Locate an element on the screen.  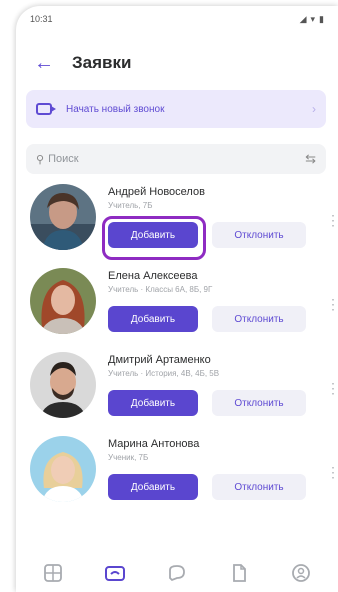
add-button-highlight is located at coordinates (154, 238).